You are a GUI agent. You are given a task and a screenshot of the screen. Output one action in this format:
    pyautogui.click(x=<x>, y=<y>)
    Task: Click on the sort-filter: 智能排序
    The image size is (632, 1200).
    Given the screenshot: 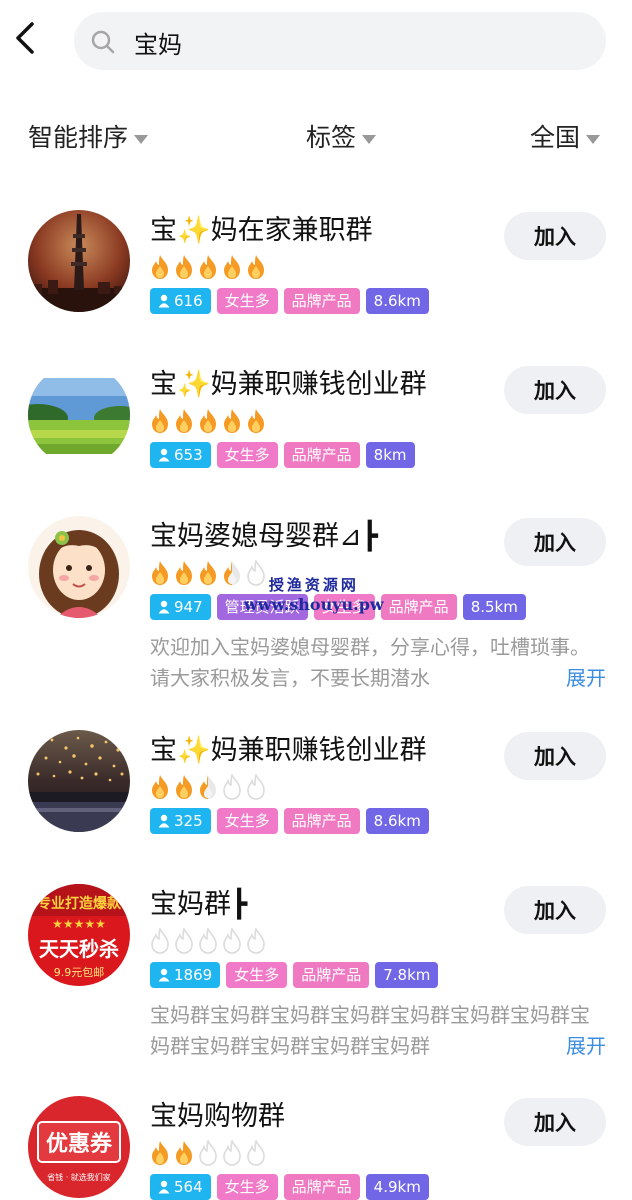 What is the action you would take?
    pyautogui.click(x=88, y=136)
    